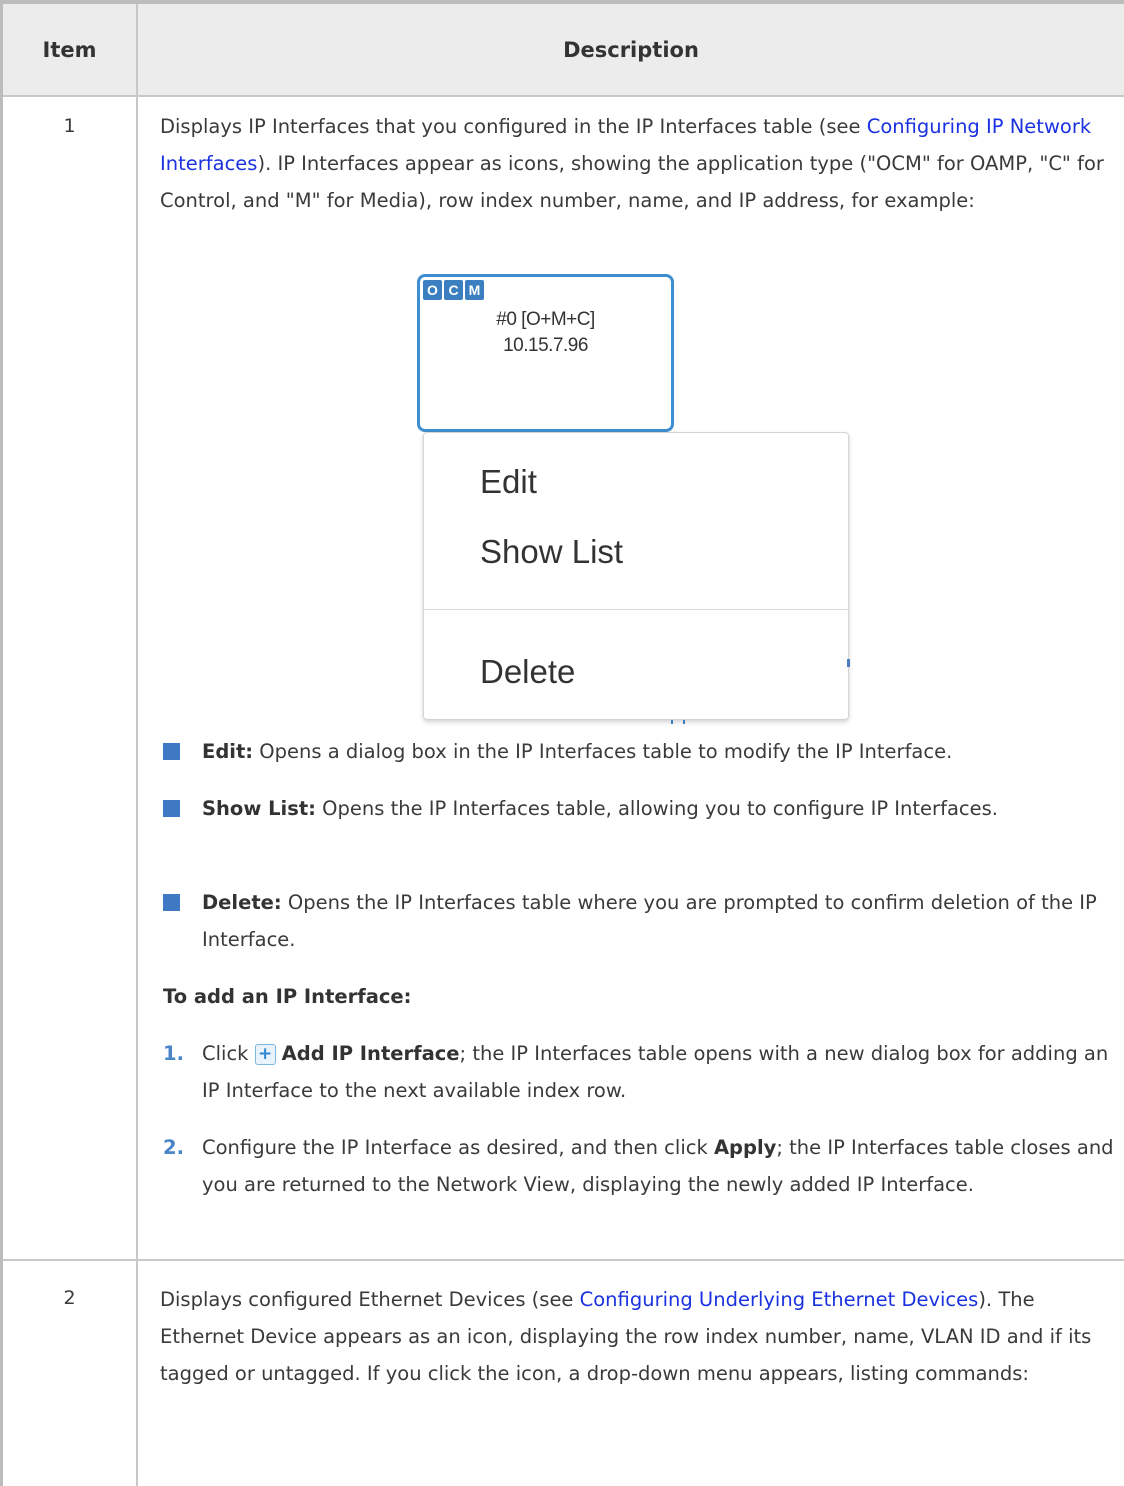 The image size is (1124, 1486). What do you see at coordinates (69, 1298) in the screenshot?
I see `row-2-number: 2` at bounding box center [69, 1298].